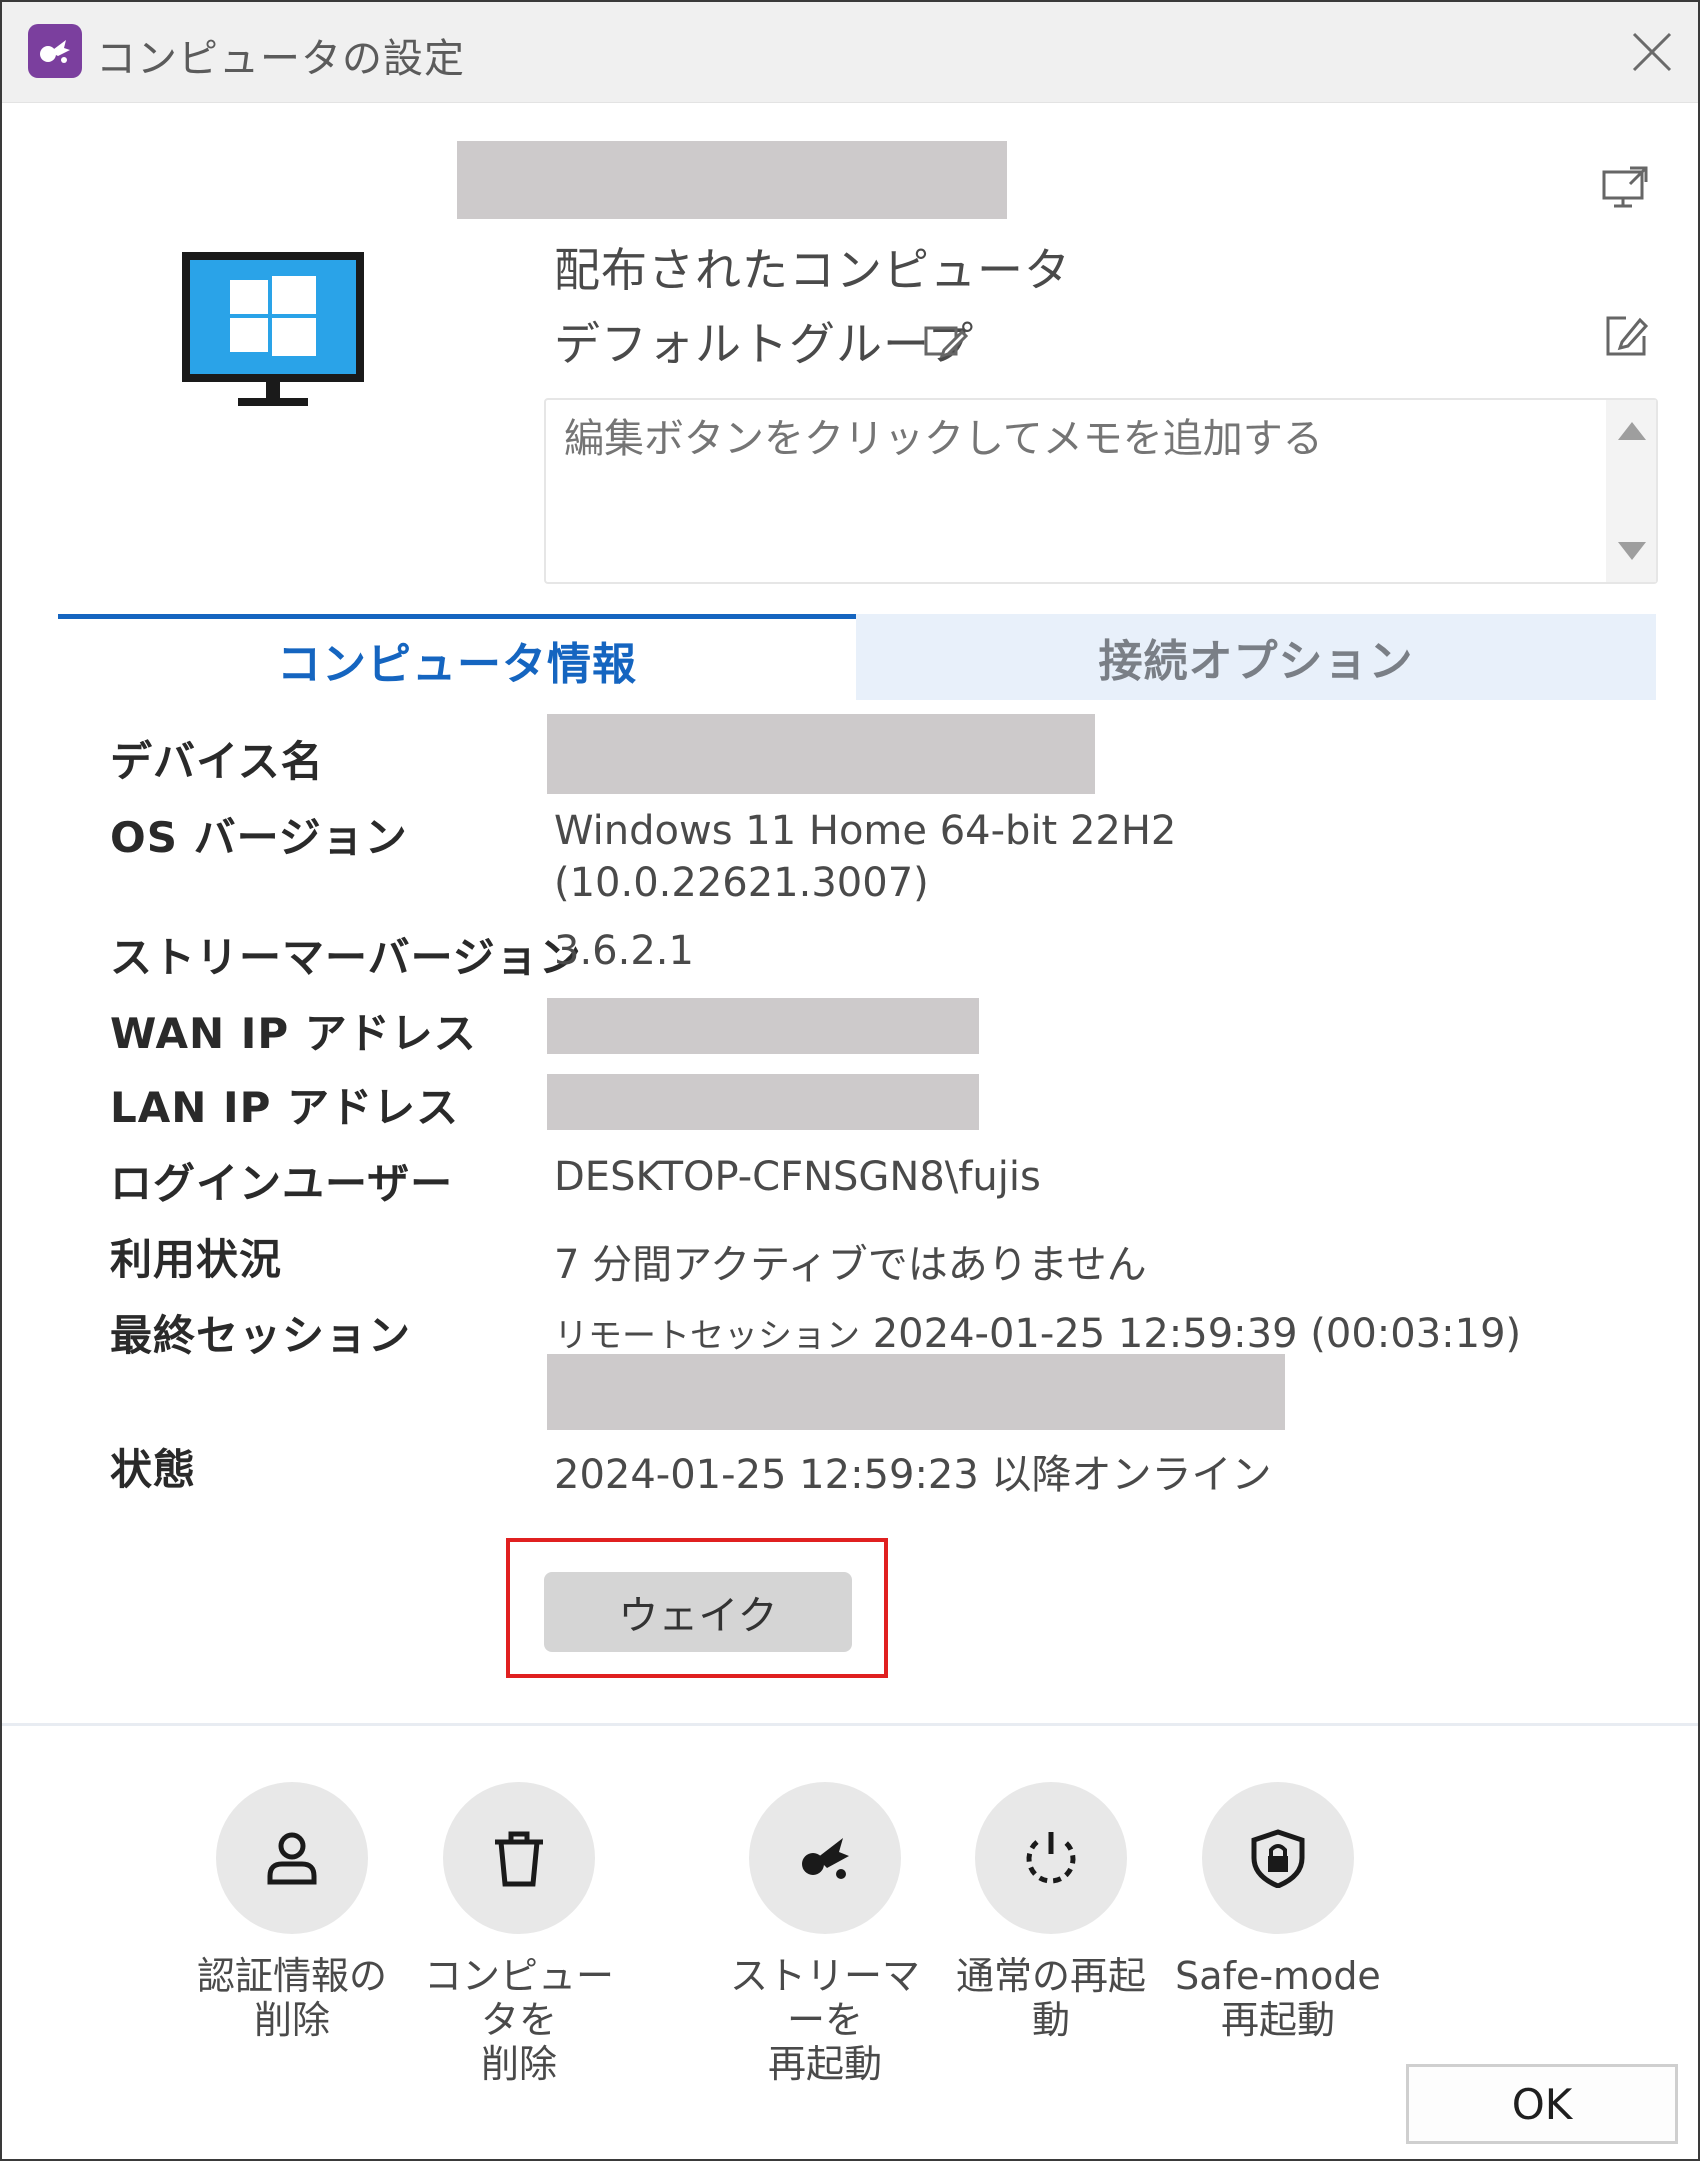 The image size is (1700, 2161). What do you see at coordinates (1626, 338) in the screenshot?
I see `edit-icon` at bounding box center [1626, 338].